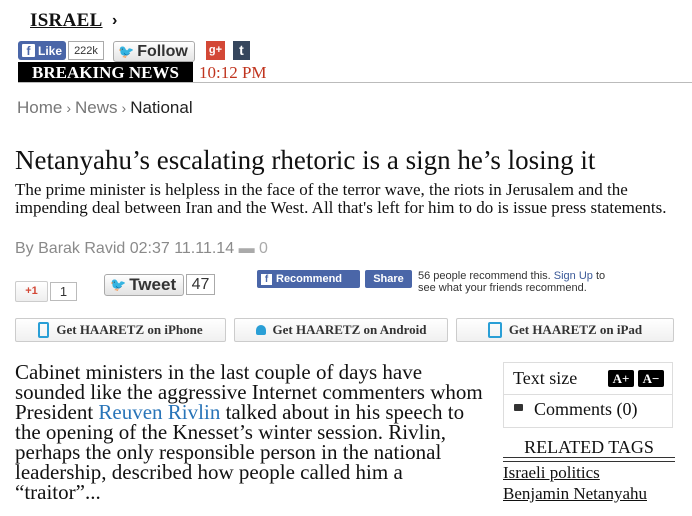 The image size is (692, 516). Describe the element at coordinates (200, 284) in the screenshot. I see `tweet-count: 47` at that location.